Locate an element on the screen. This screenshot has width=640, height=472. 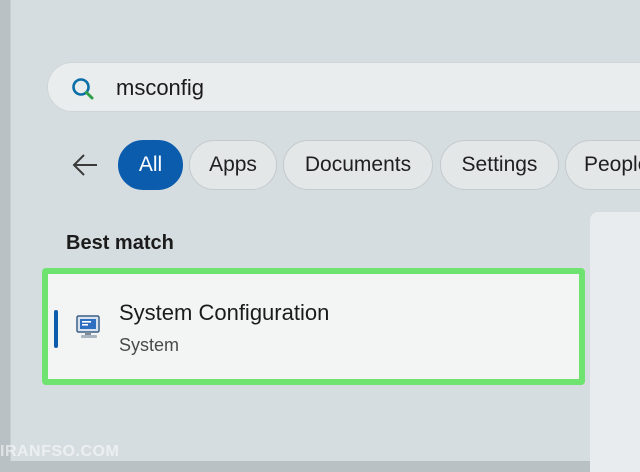
filter-chip-documents: Documents is located at coordinates (358, 165).